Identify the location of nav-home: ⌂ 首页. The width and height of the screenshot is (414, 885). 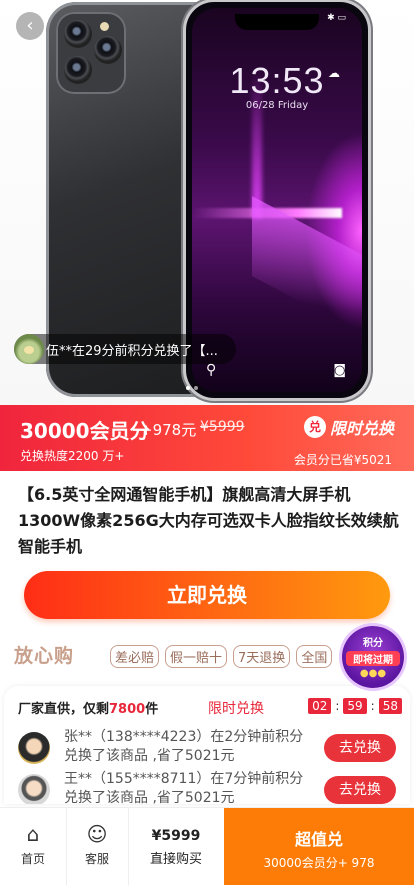
(33, 846).